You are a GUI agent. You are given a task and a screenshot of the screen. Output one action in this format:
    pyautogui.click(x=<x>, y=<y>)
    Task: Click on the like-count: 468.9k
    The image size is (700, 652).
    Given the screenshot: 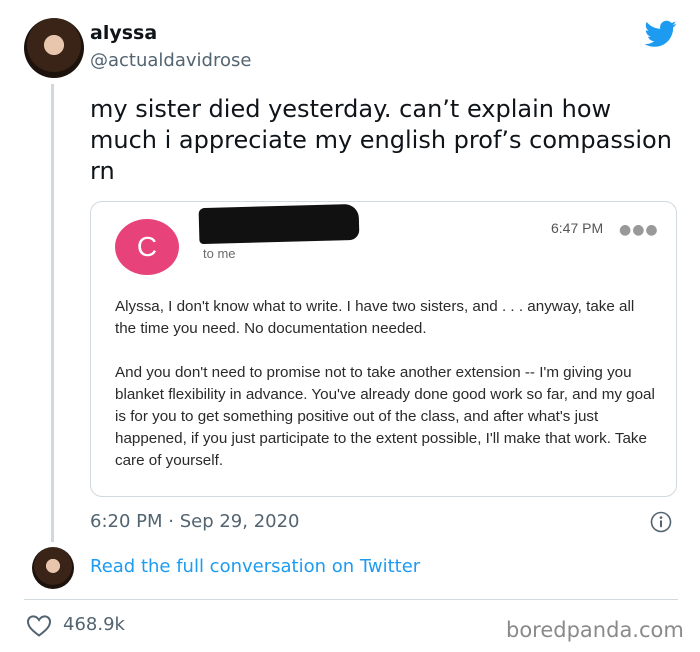 What is the action you would take?
    pyautogui.click(x=94, y=624)
    